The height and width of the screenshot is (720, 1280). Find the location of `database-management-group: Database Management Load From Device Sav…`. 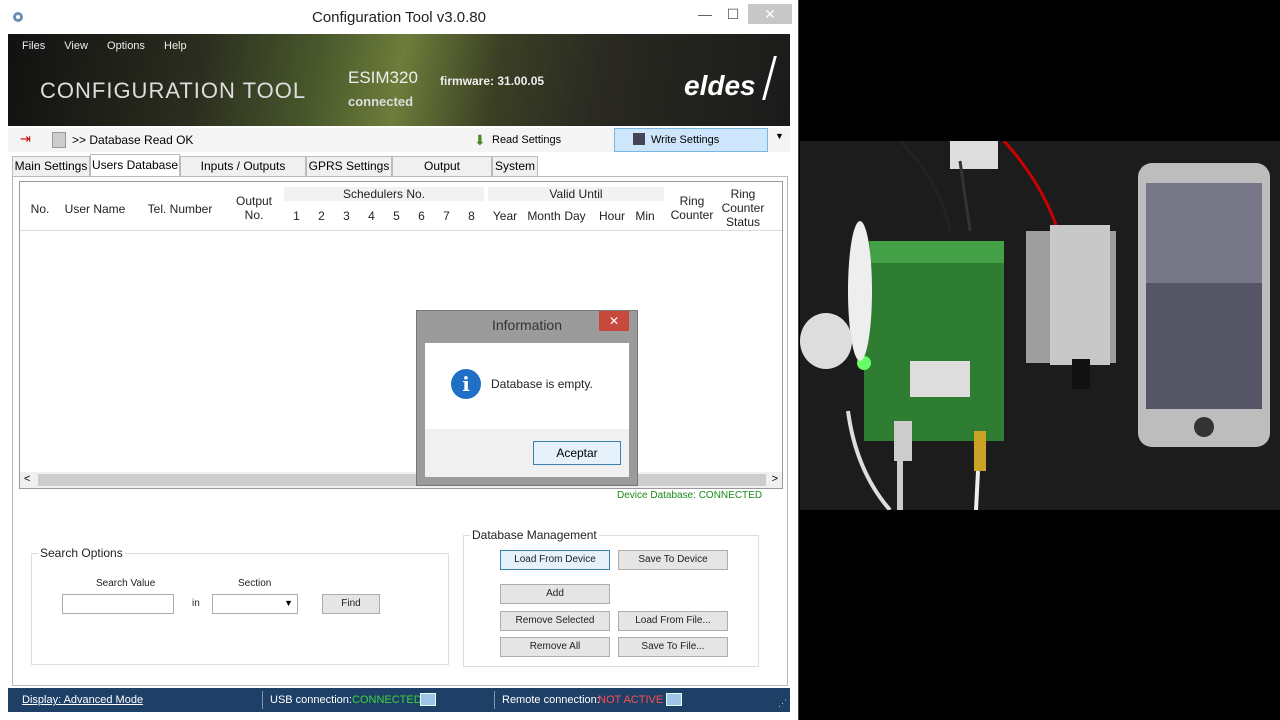

database-management-group: Database Management Load From Device Sav… is located at coordinates (611, 597).